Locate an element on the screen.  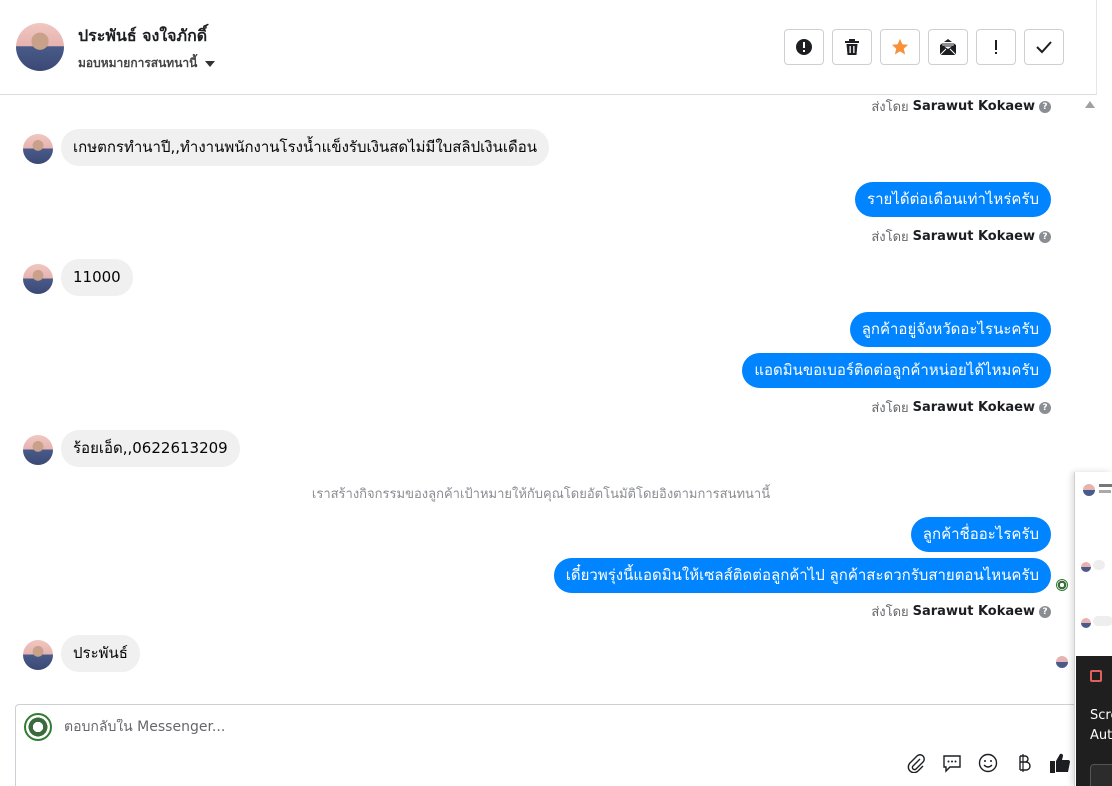
done-button is located at coordinates (1044, 47).